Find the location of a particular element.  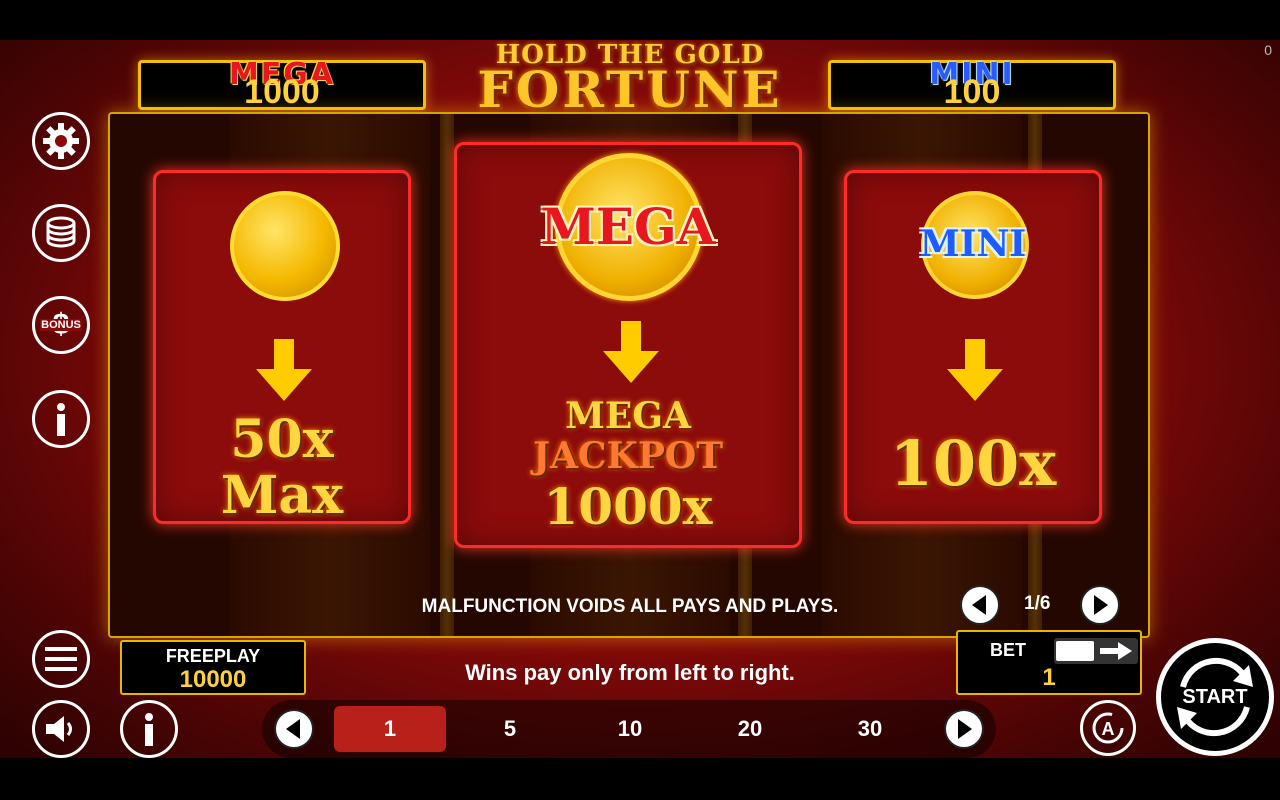

corner-counter: 0 is located at coordinates (1268, 50).